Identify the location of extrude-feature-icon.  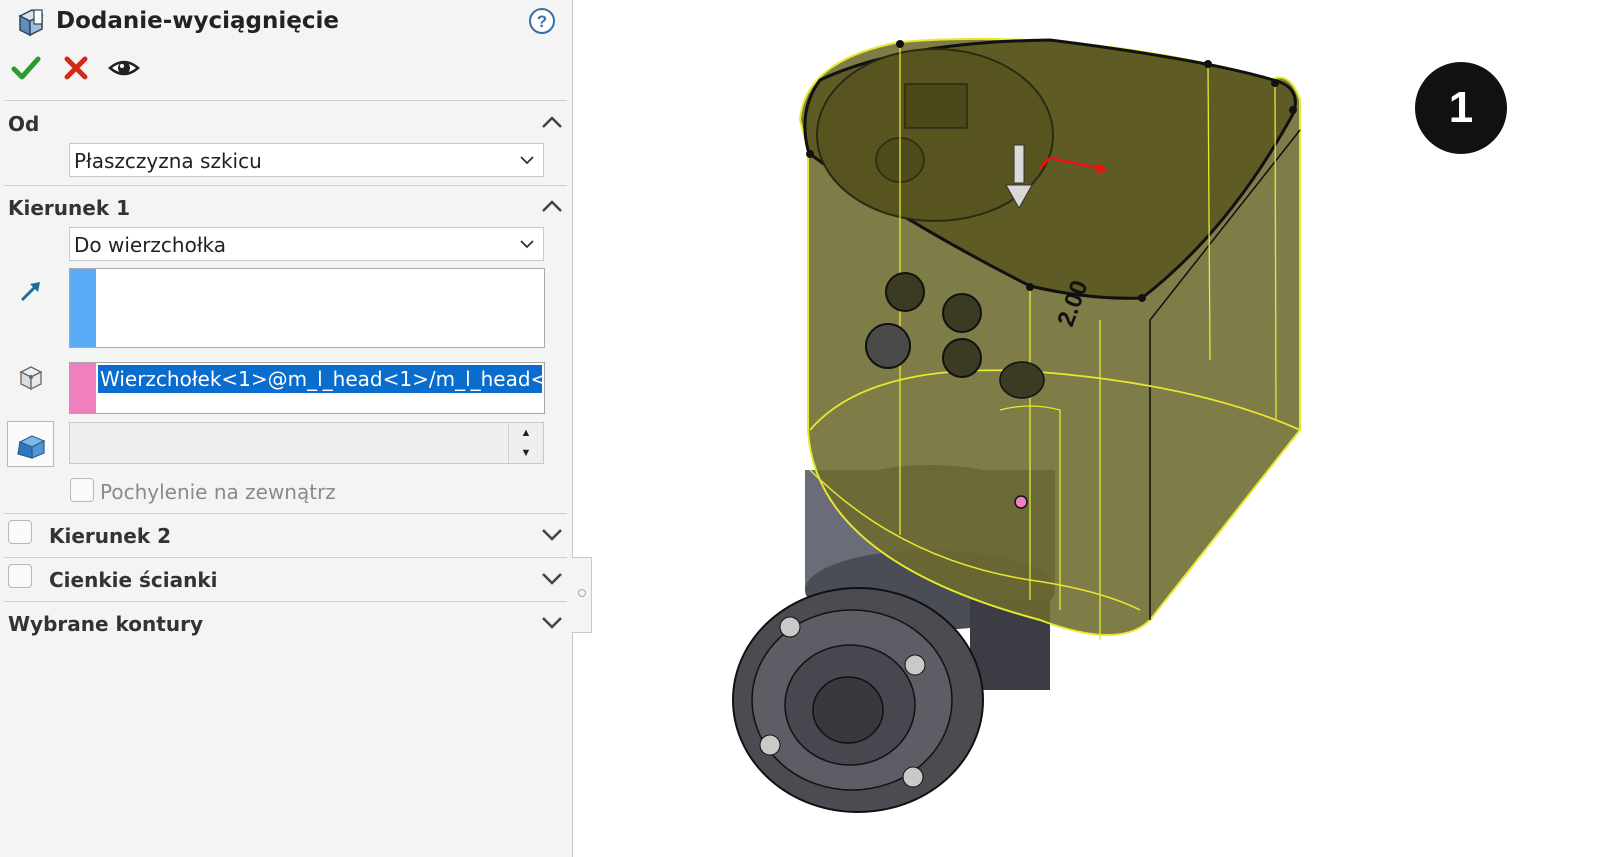
(31, 23).